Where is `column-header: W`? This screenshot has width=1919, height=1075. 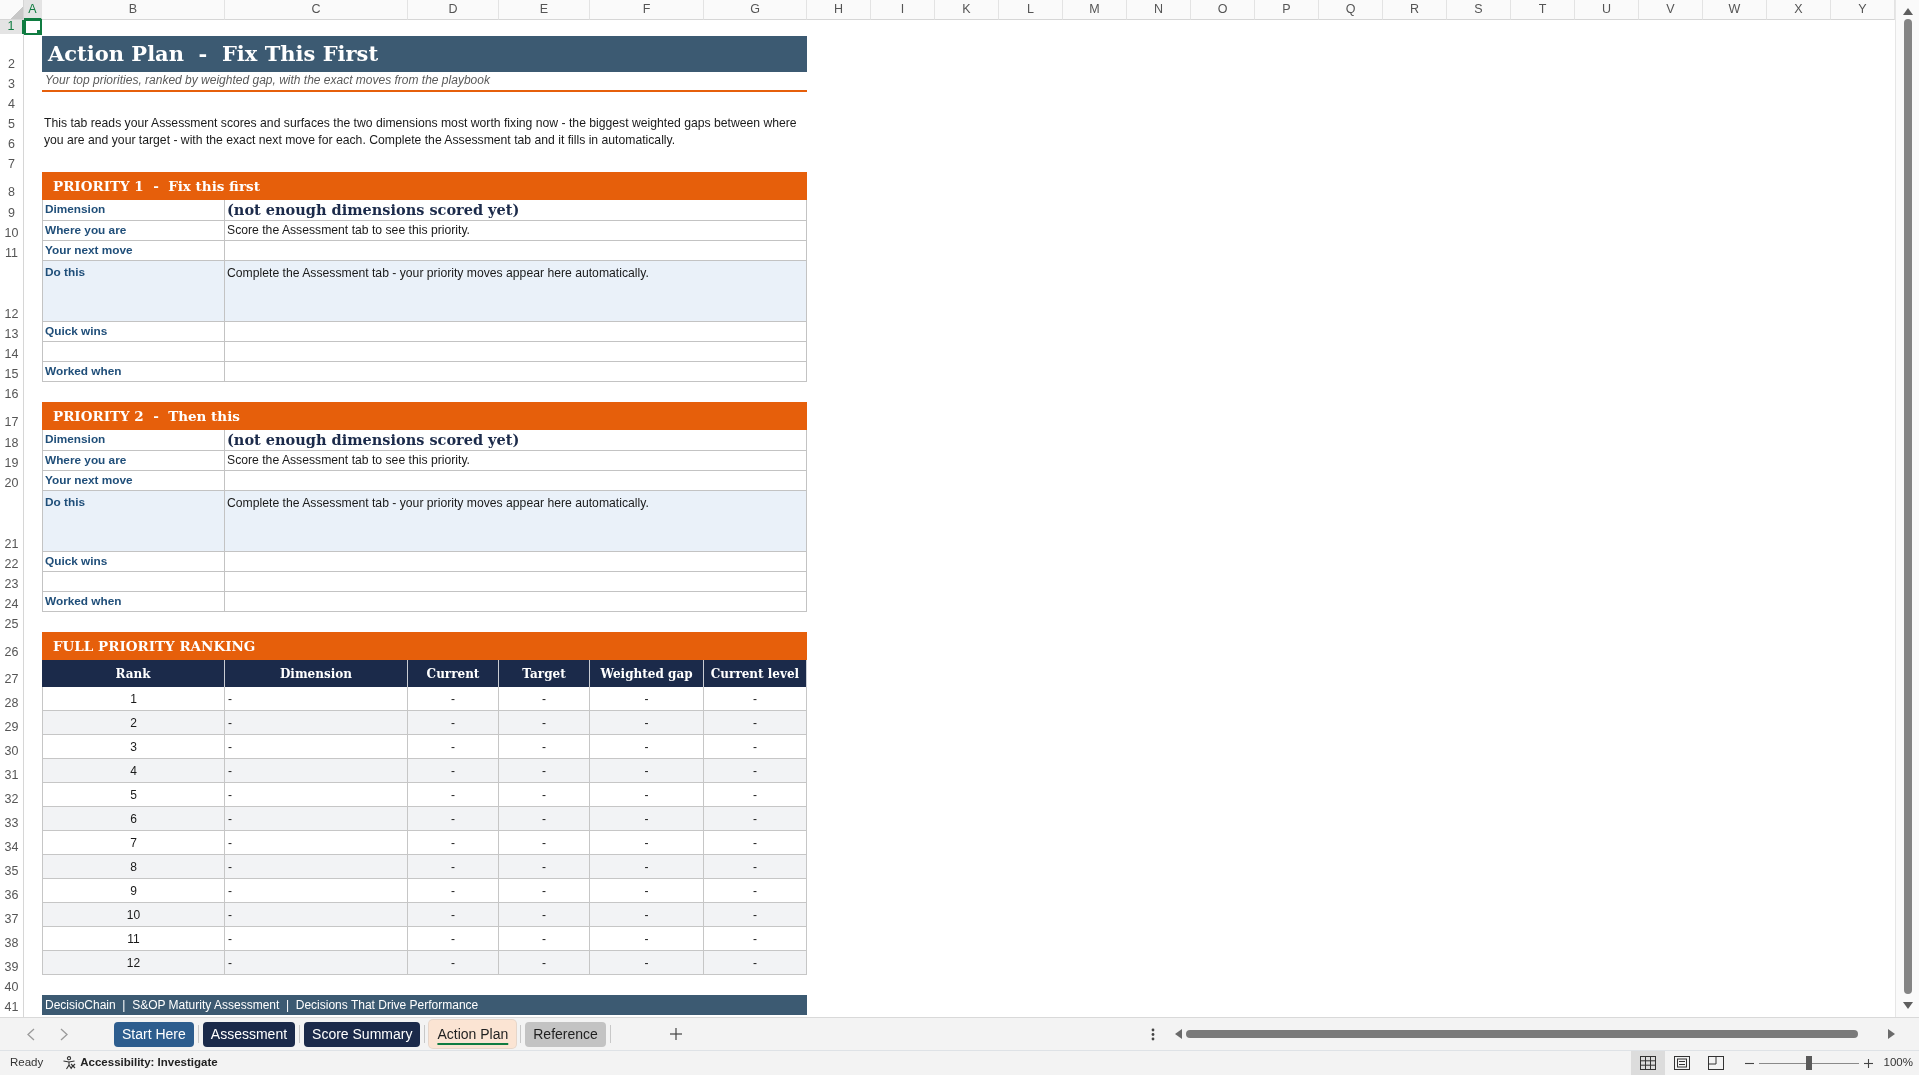 column-header: W is located at coordinates (1735, 10).